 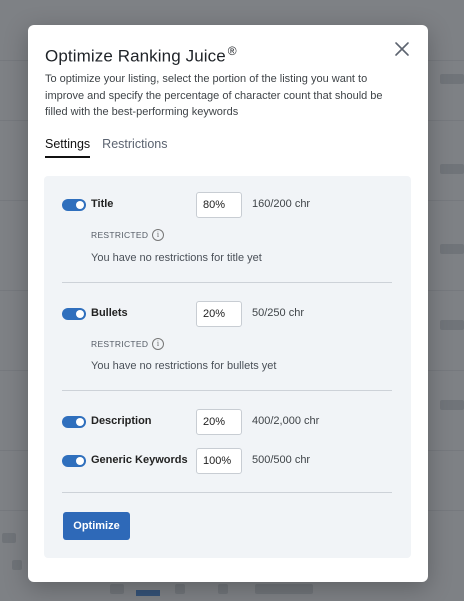 I want to click on title-toggle, so click(x=74, y=205).